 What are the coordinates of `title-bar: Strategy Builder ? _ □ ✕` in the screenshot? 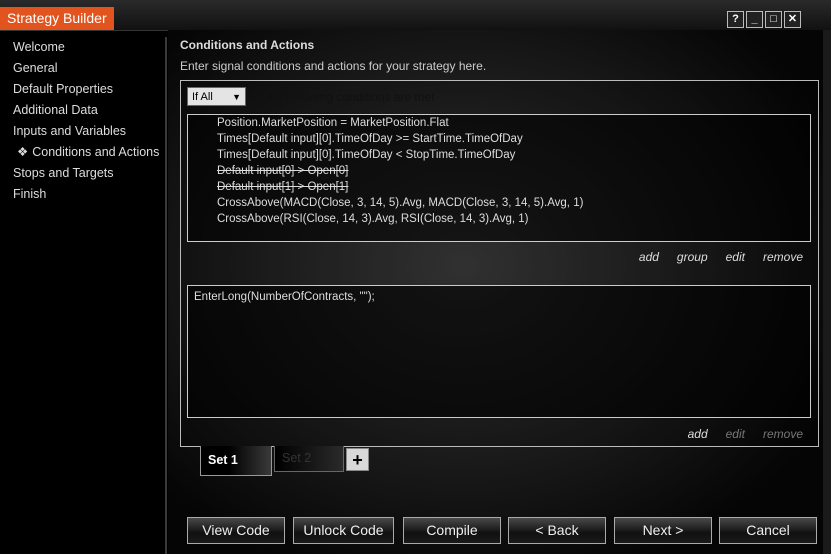 It's located at (415, 15).